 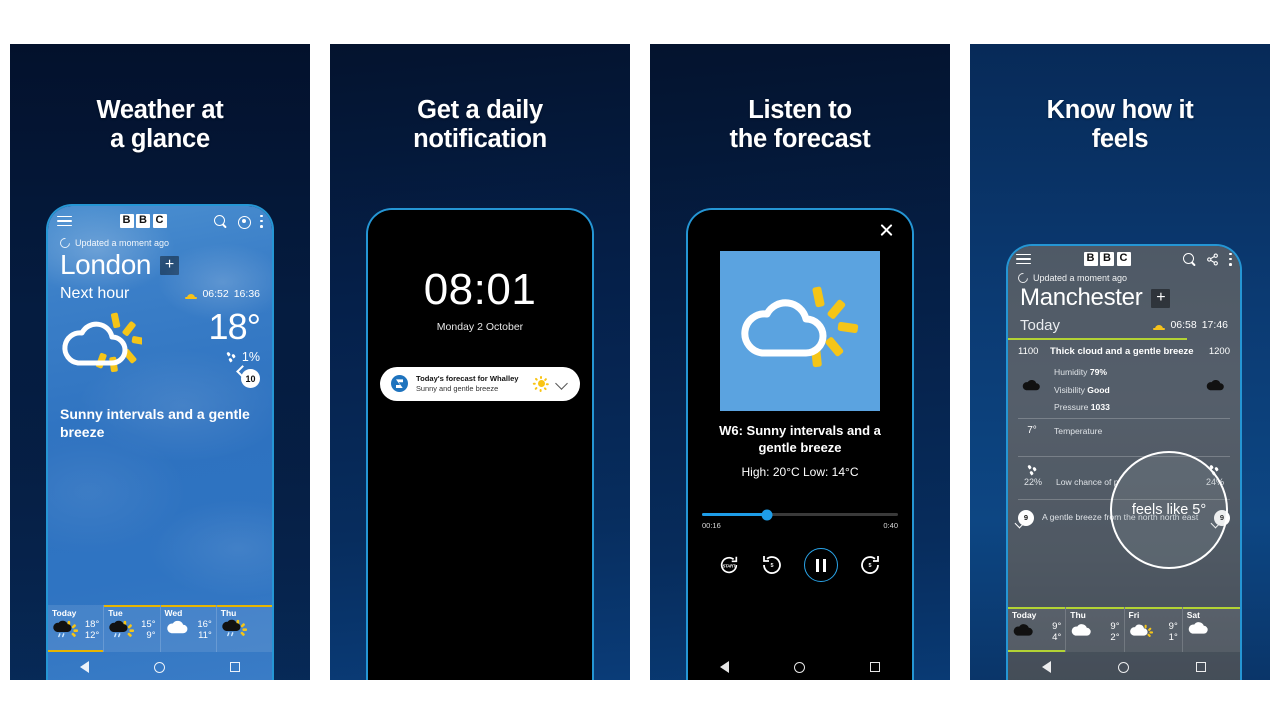 I want to click on rewind-5-button: 5, so click(x=772, y=565).